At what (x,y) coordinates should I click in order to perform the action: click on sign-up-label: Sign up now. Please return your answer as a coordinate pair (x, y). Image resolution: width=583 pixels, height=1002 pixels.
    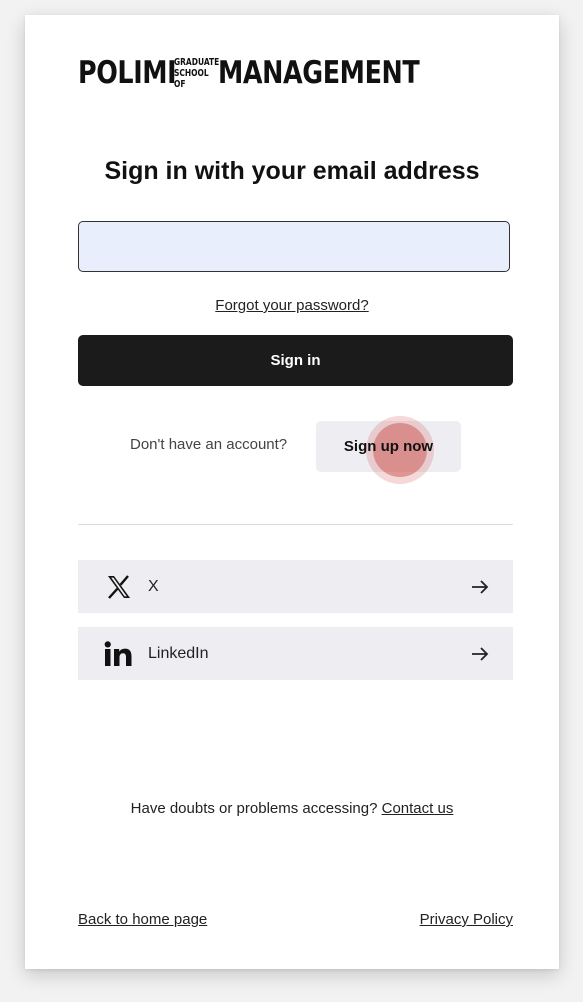
    Looking at the image, I should click on (388, 446).